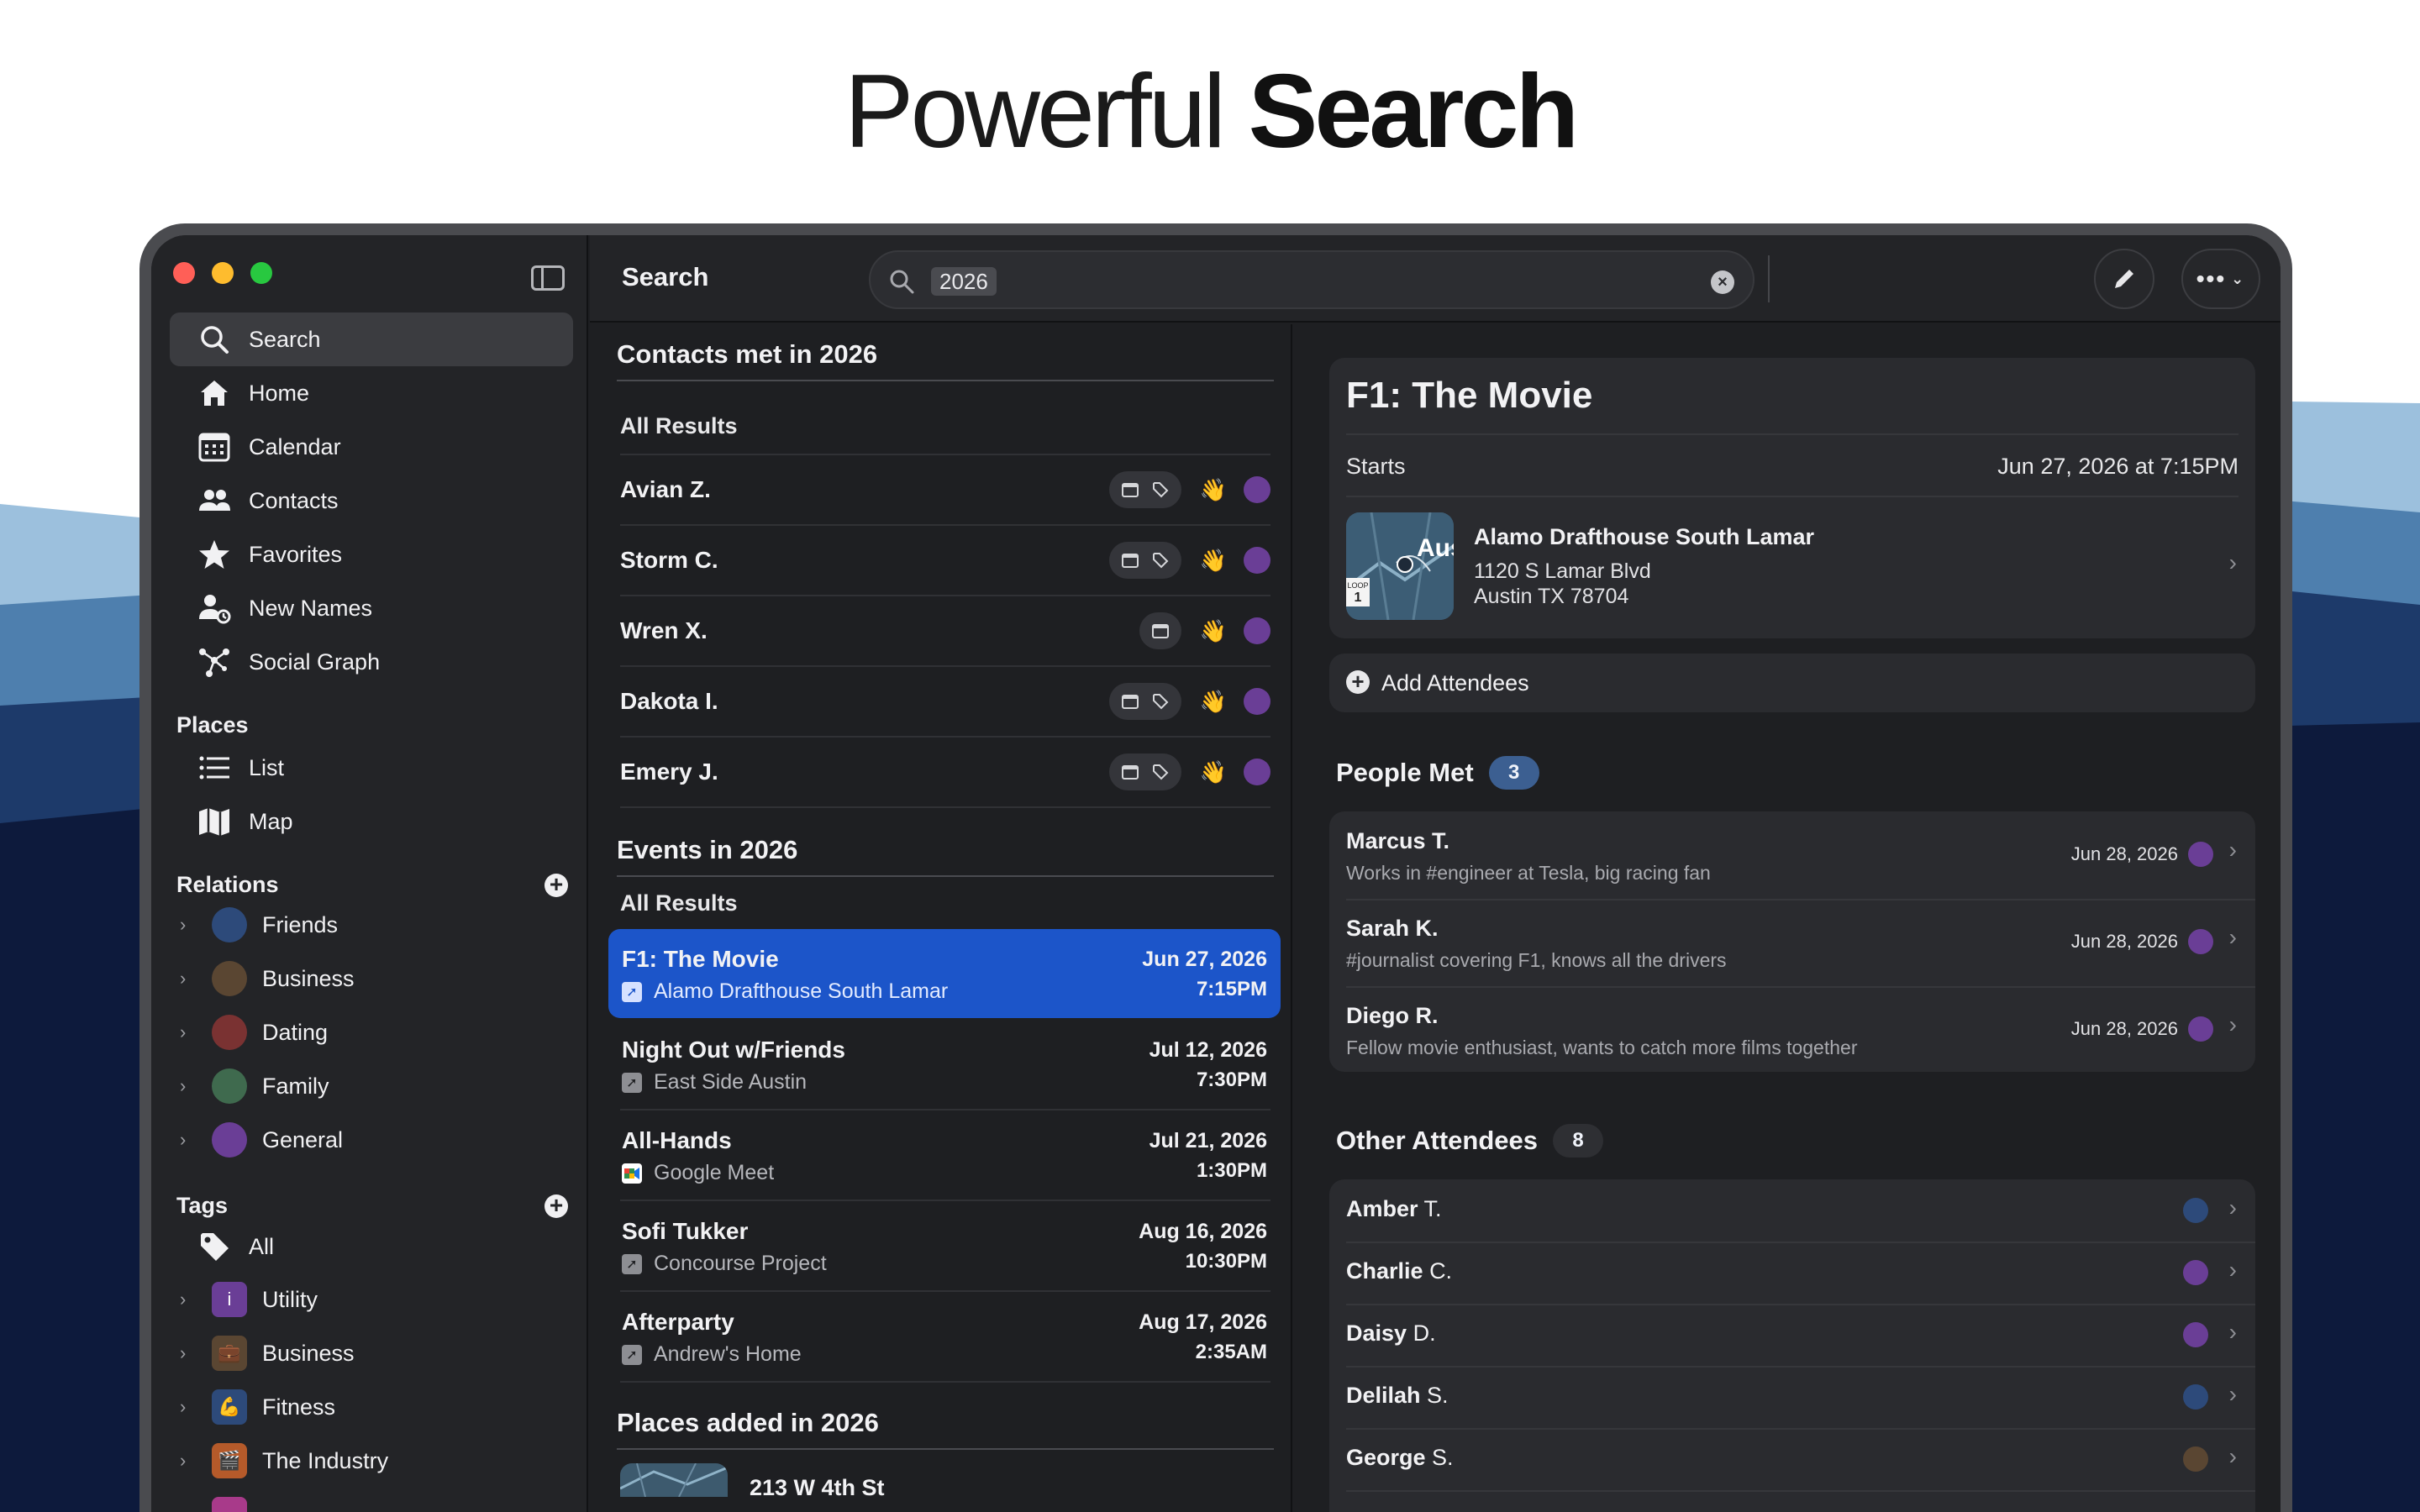 This screenshot has width=2420, height=1512. Describe the element at coordinates (556, 885) in the screenshot. I see `add-relation-button: +` at that location.